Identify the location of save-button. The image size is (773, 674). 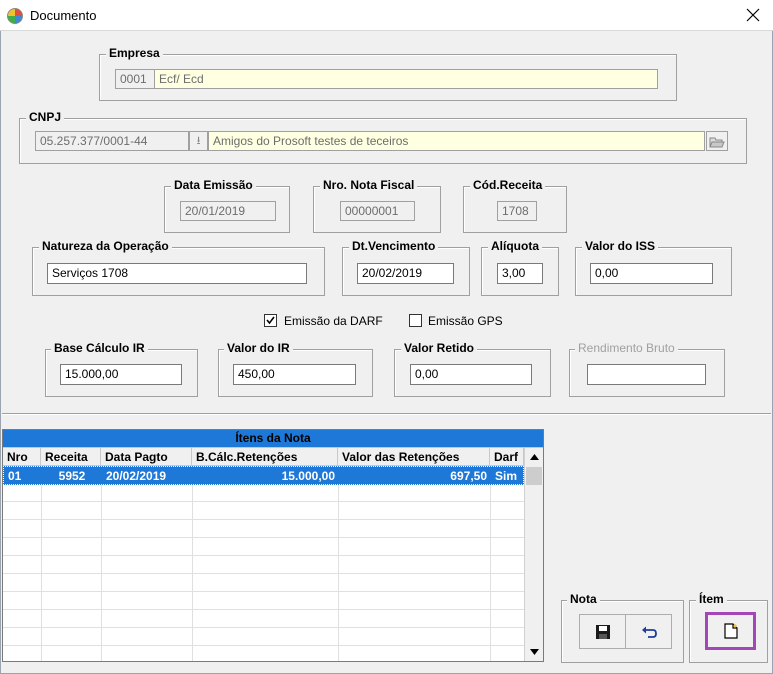
(602, 631).